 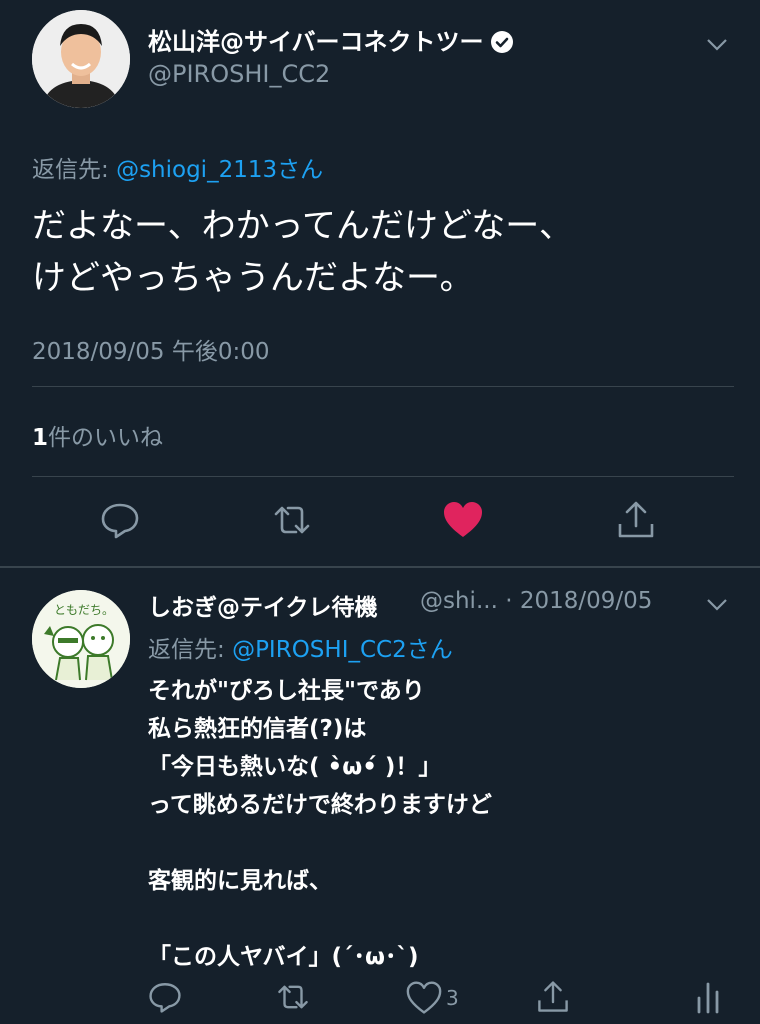 I want to click on author-avatar, so click(x=81, y=59).